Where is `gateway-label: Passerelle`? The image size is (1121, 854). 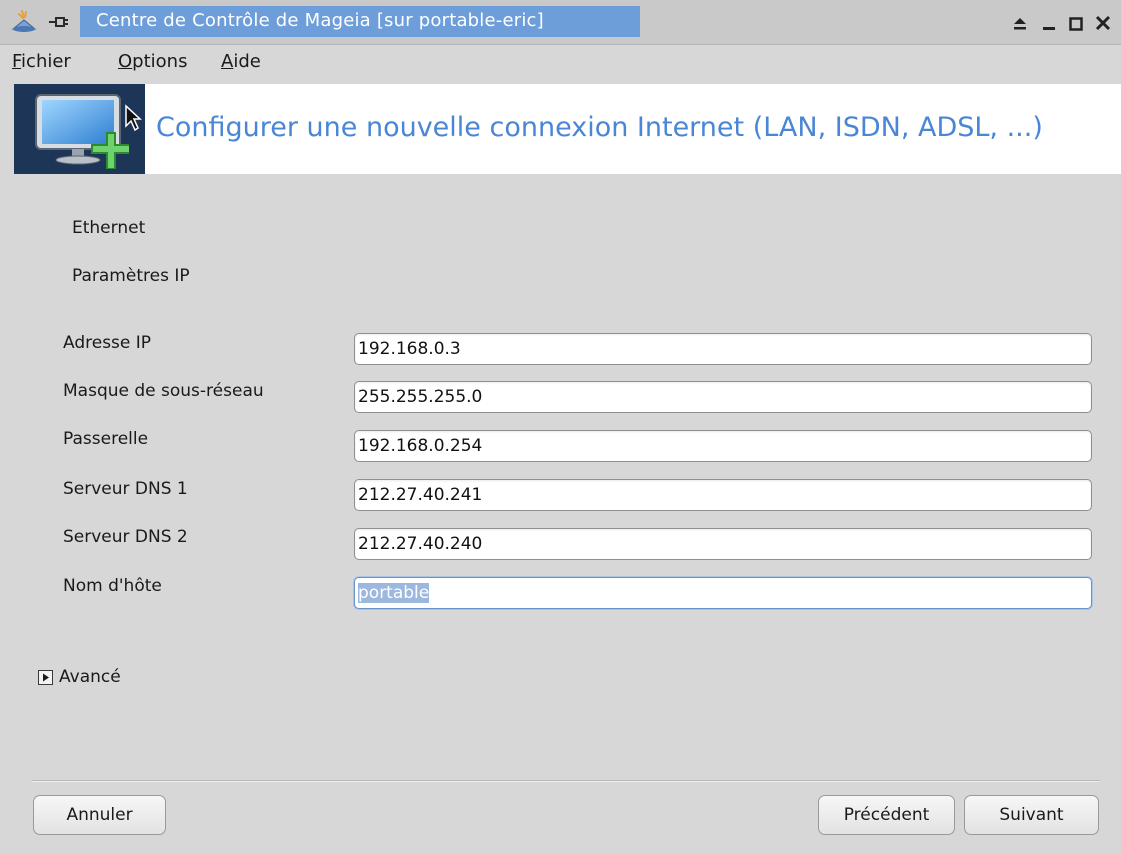 gateway-label: Passerelle is located at coordinates (106, 439).